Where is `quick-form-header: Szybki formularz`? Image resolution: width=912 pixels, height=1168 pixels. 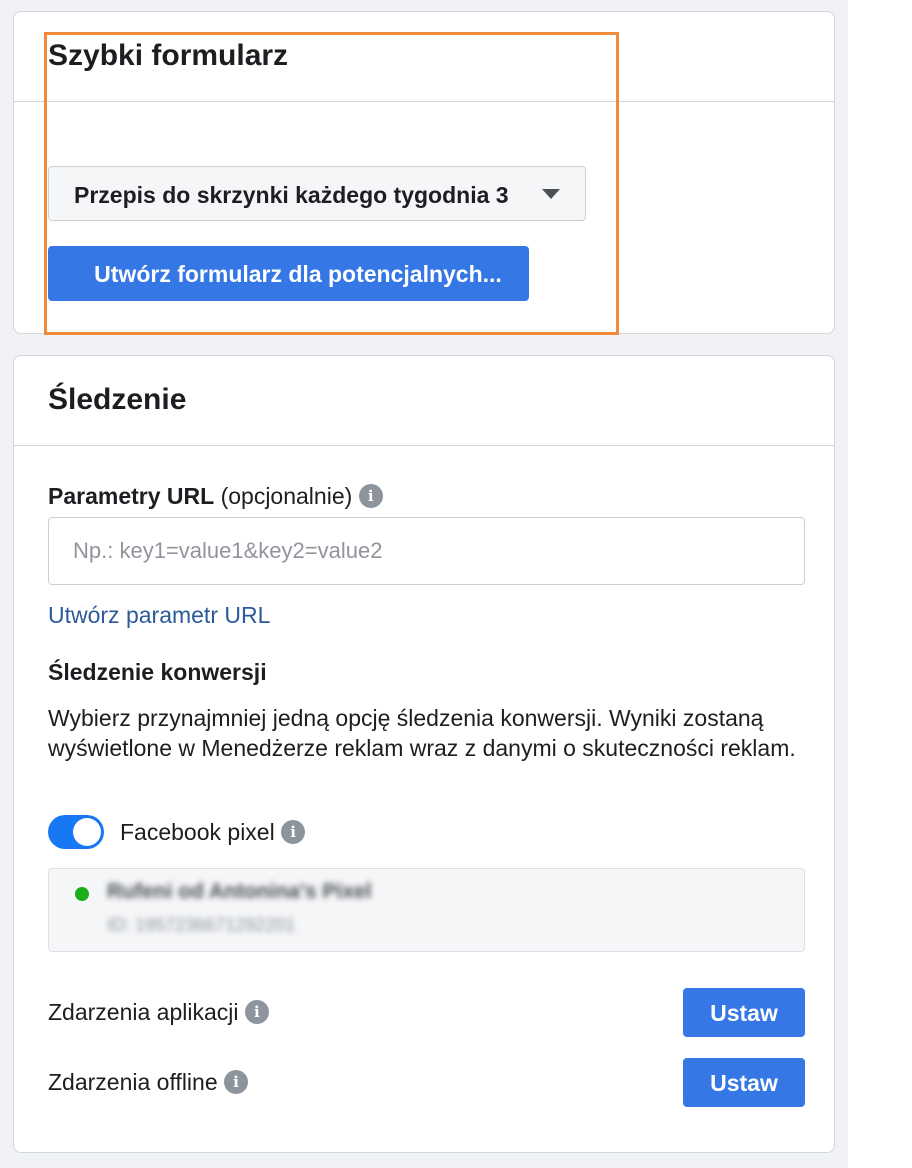 quick-form-header: Szybki formularz is located at coordinates (424, 57).